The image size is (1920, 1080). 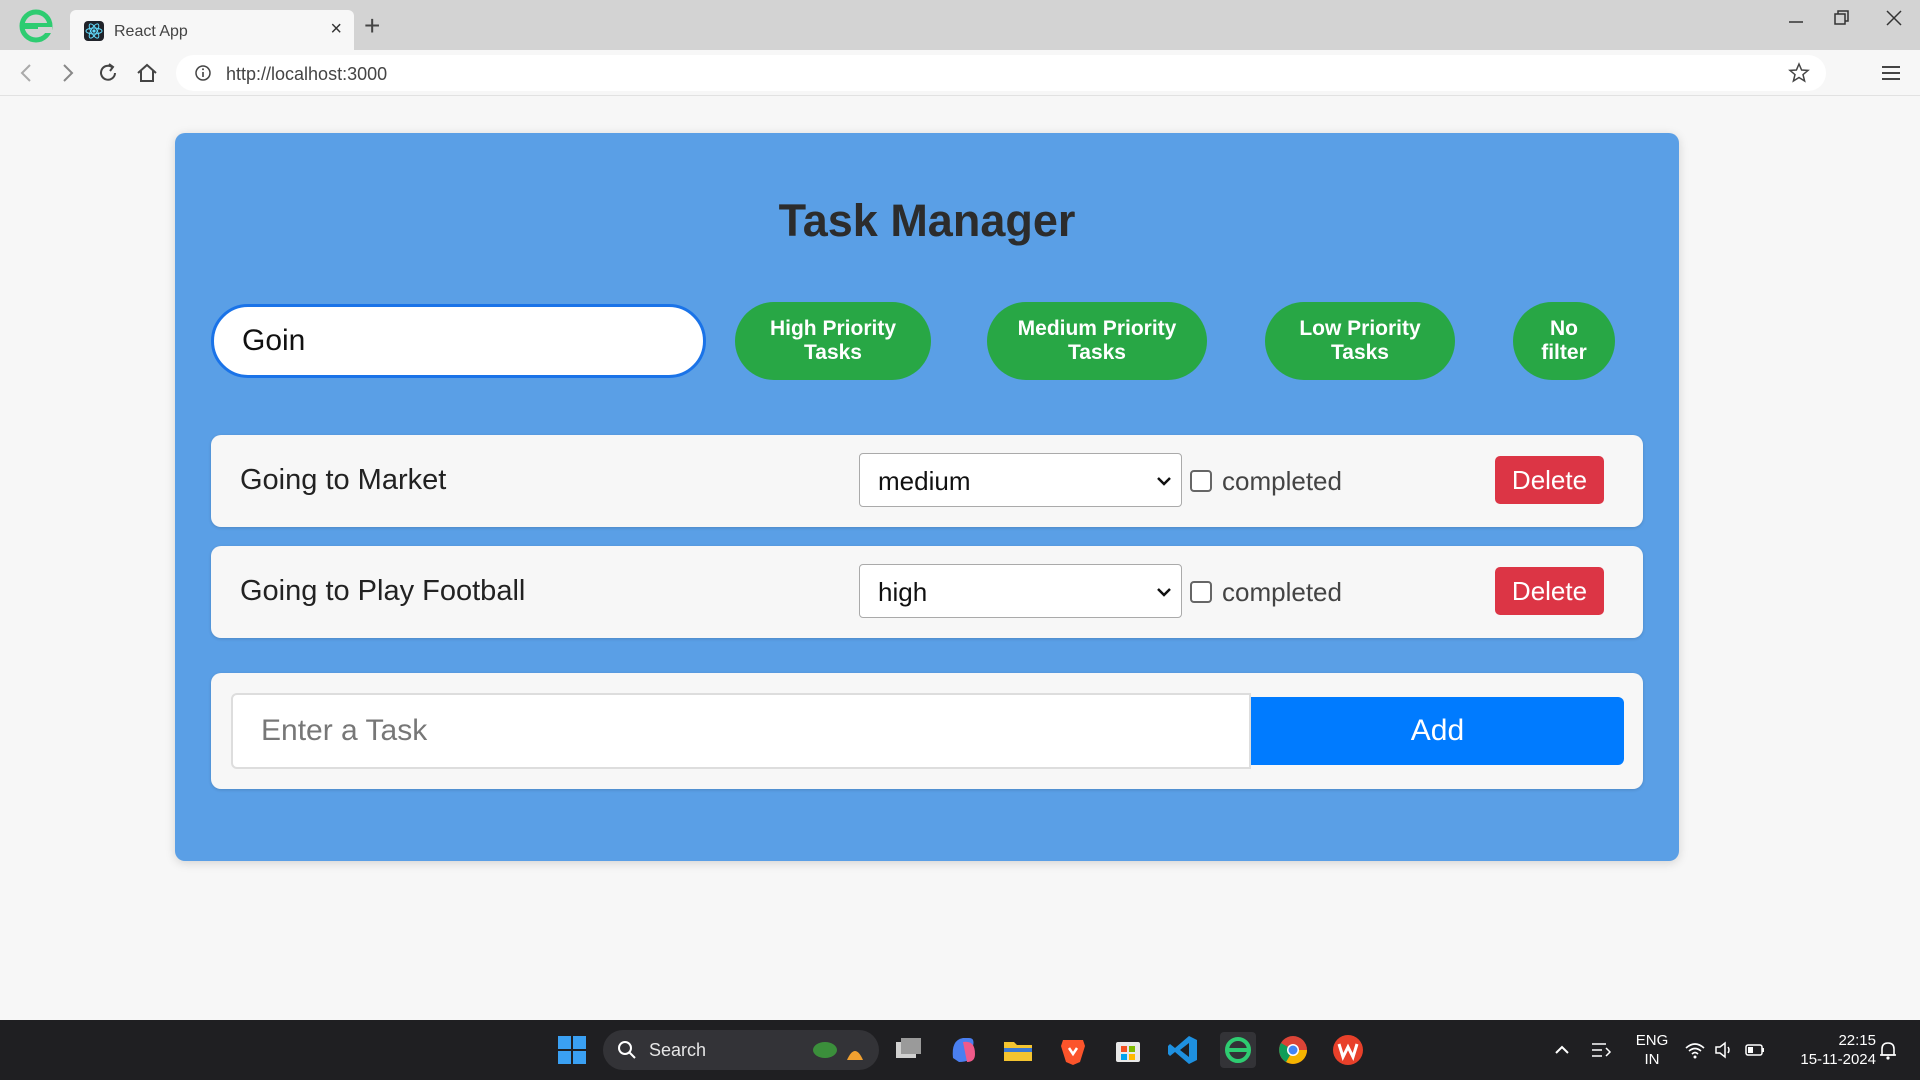 I want to click on copilot-icon, so click(x=963, y=1050).